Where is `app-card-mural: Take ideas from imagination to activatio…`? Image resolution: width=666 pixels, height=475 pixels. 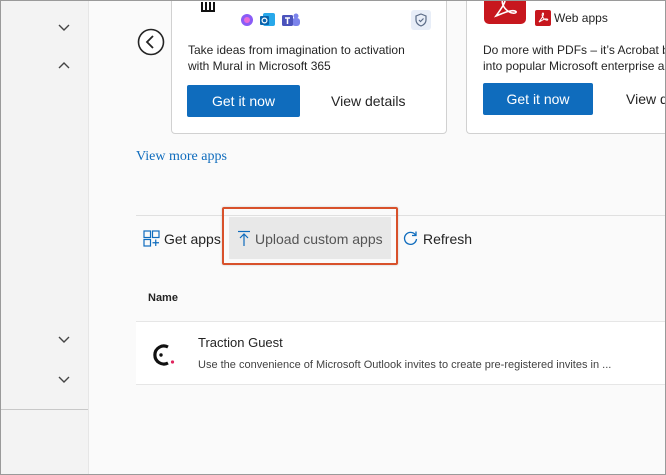
app-card-mural: Take ideas from imagination to activatio… is located at coordinates (309, 67).